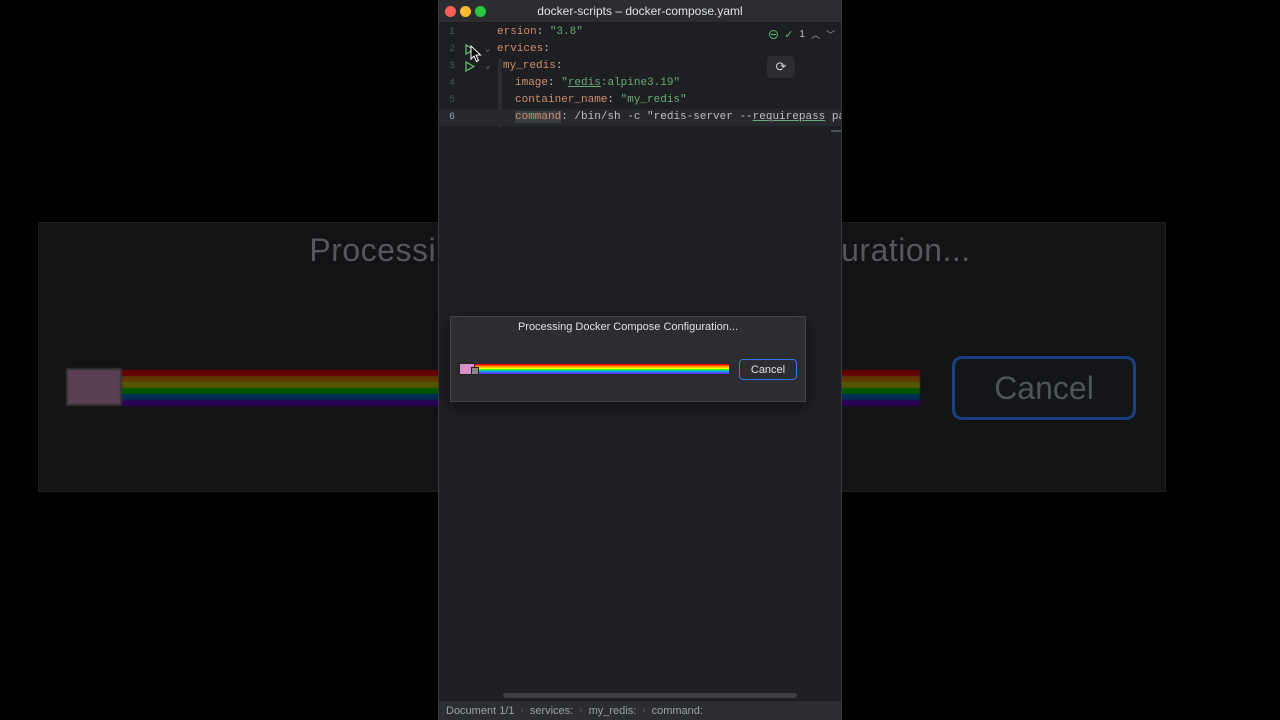  Describe the element at coordinates (523, 49) in the screenshot. I see `line-text: ervices:` at that location.